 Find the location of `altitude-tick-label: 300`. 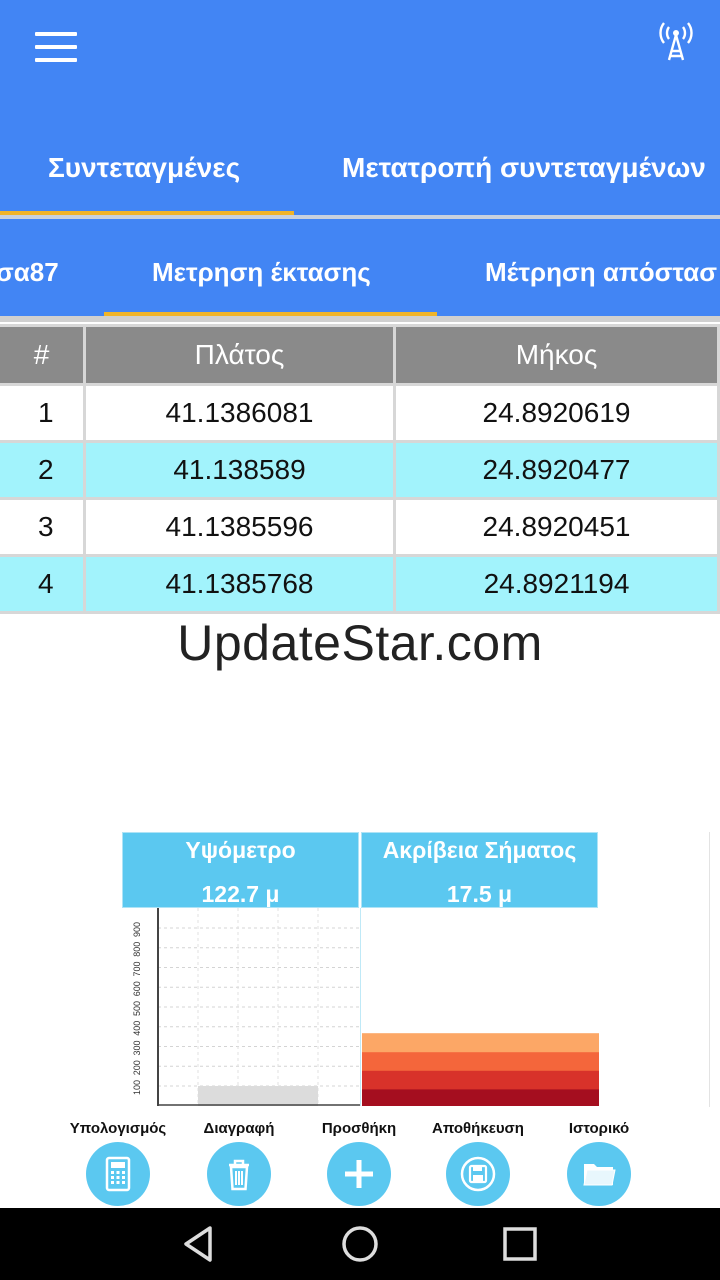

altitude-tick-label: 300 is located at coordinates (137, 1047).